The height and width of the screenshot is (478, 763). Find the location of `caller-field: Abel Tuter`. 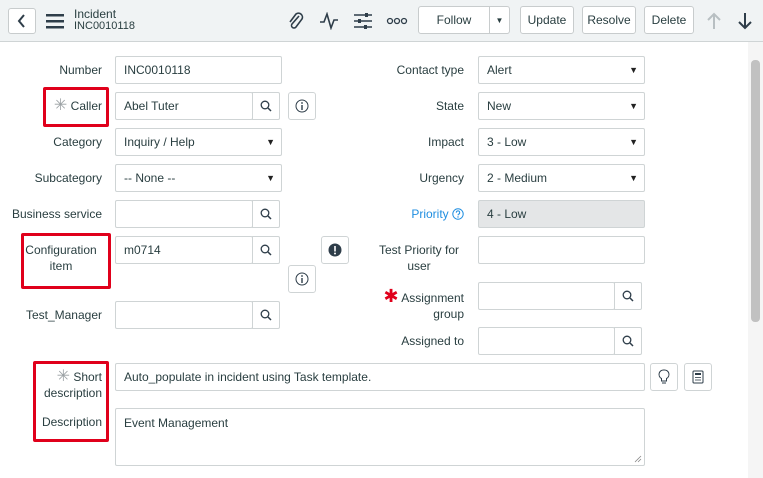

caller-field: Abel Tuter is located at coordinates (184, 106).